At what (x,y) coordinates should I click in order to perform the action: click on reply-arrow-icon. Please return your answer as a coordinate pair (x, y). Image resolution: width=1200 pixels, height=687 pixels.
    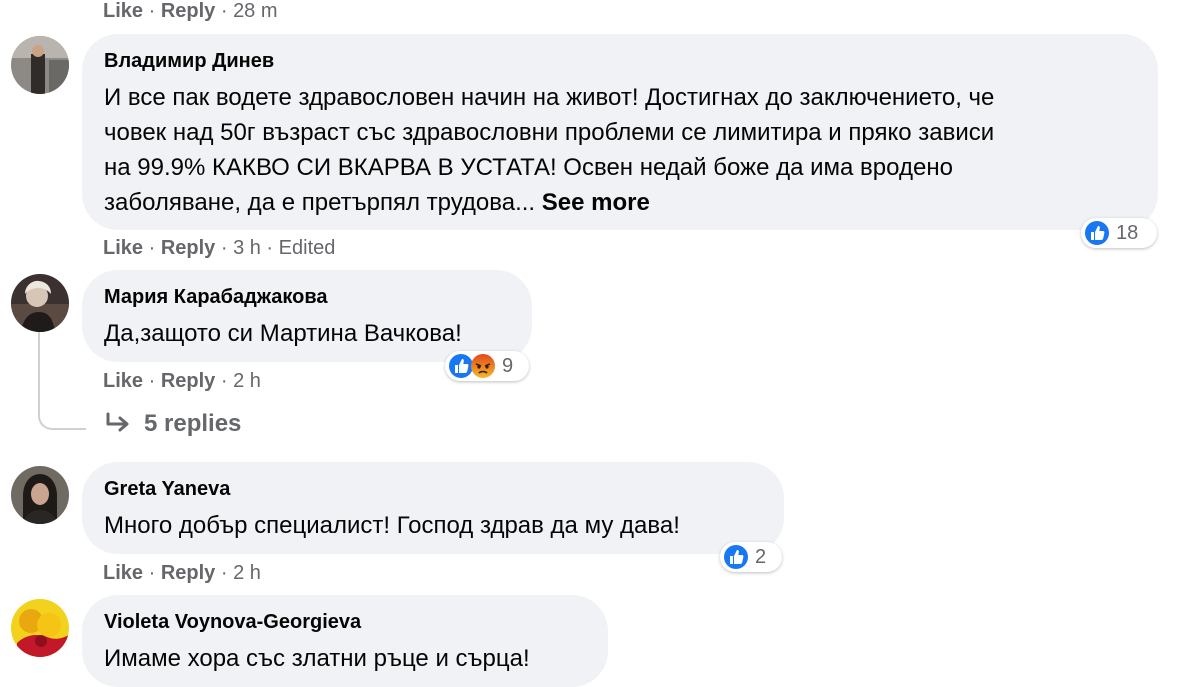
    Looking at the image, I should click on (117, 422).